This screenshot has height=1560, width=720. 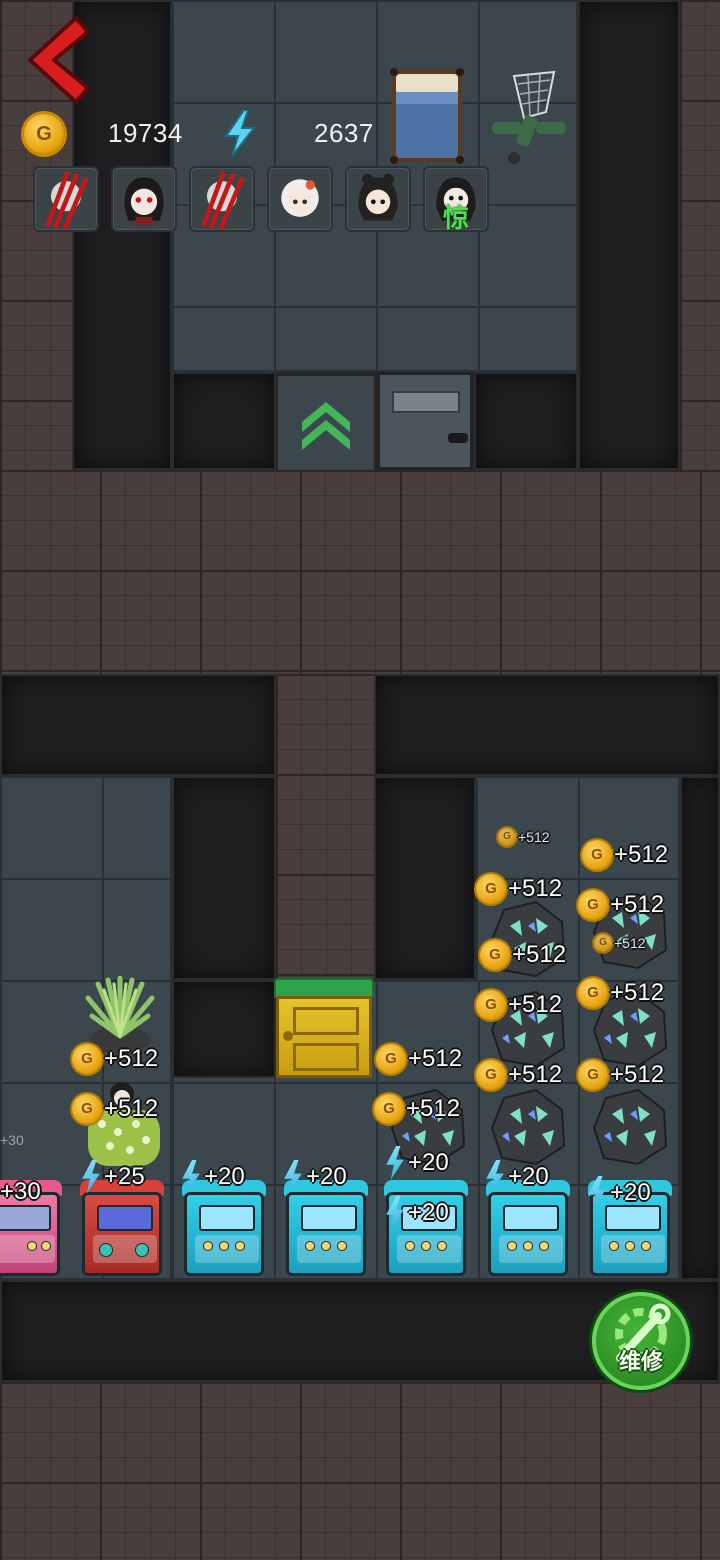 What do you see at coordinates (360, 1471) in the screenshot?
I see `brick-floor-bottom` at bounding box center [360, 1471].